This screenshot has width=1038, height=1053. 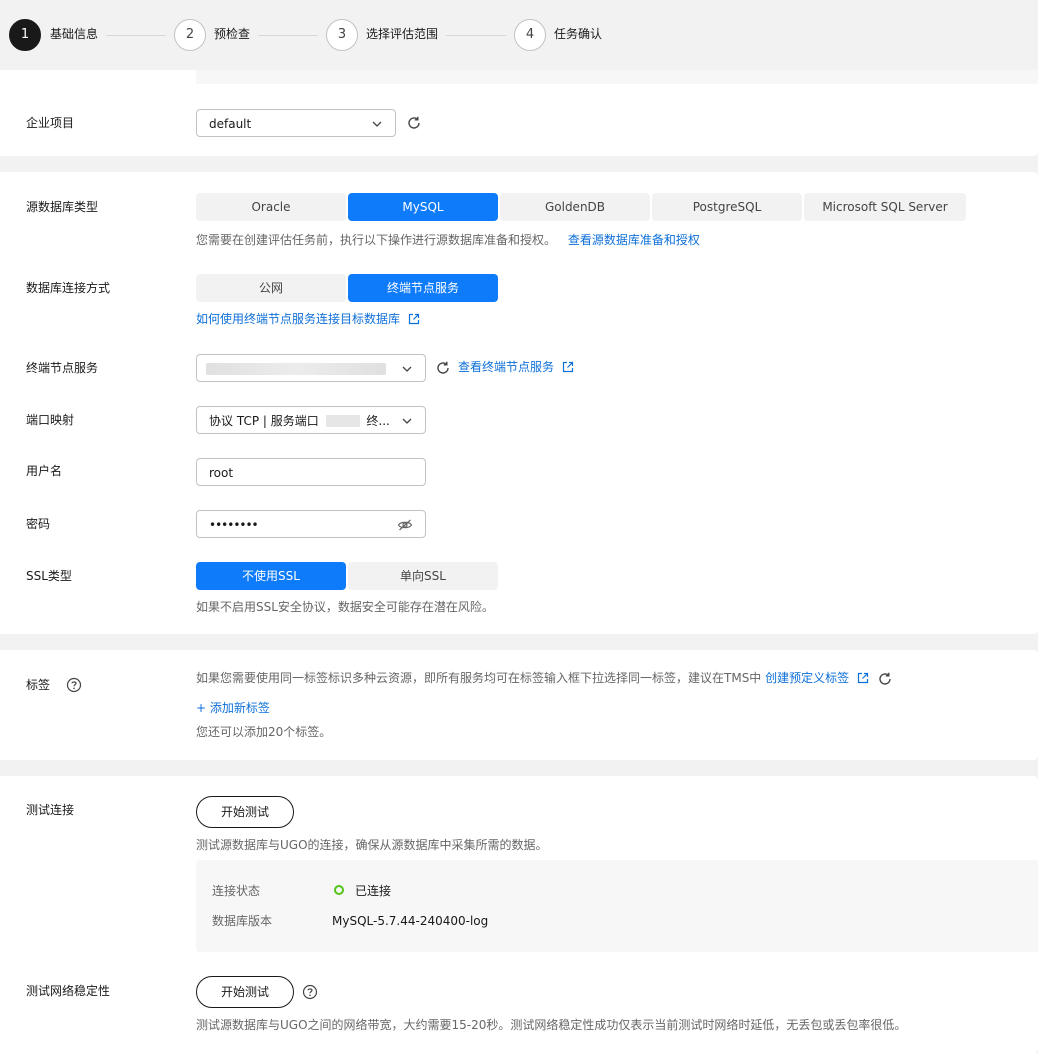 I want to click on tags-label: 标签, so click(x=54, y=685).